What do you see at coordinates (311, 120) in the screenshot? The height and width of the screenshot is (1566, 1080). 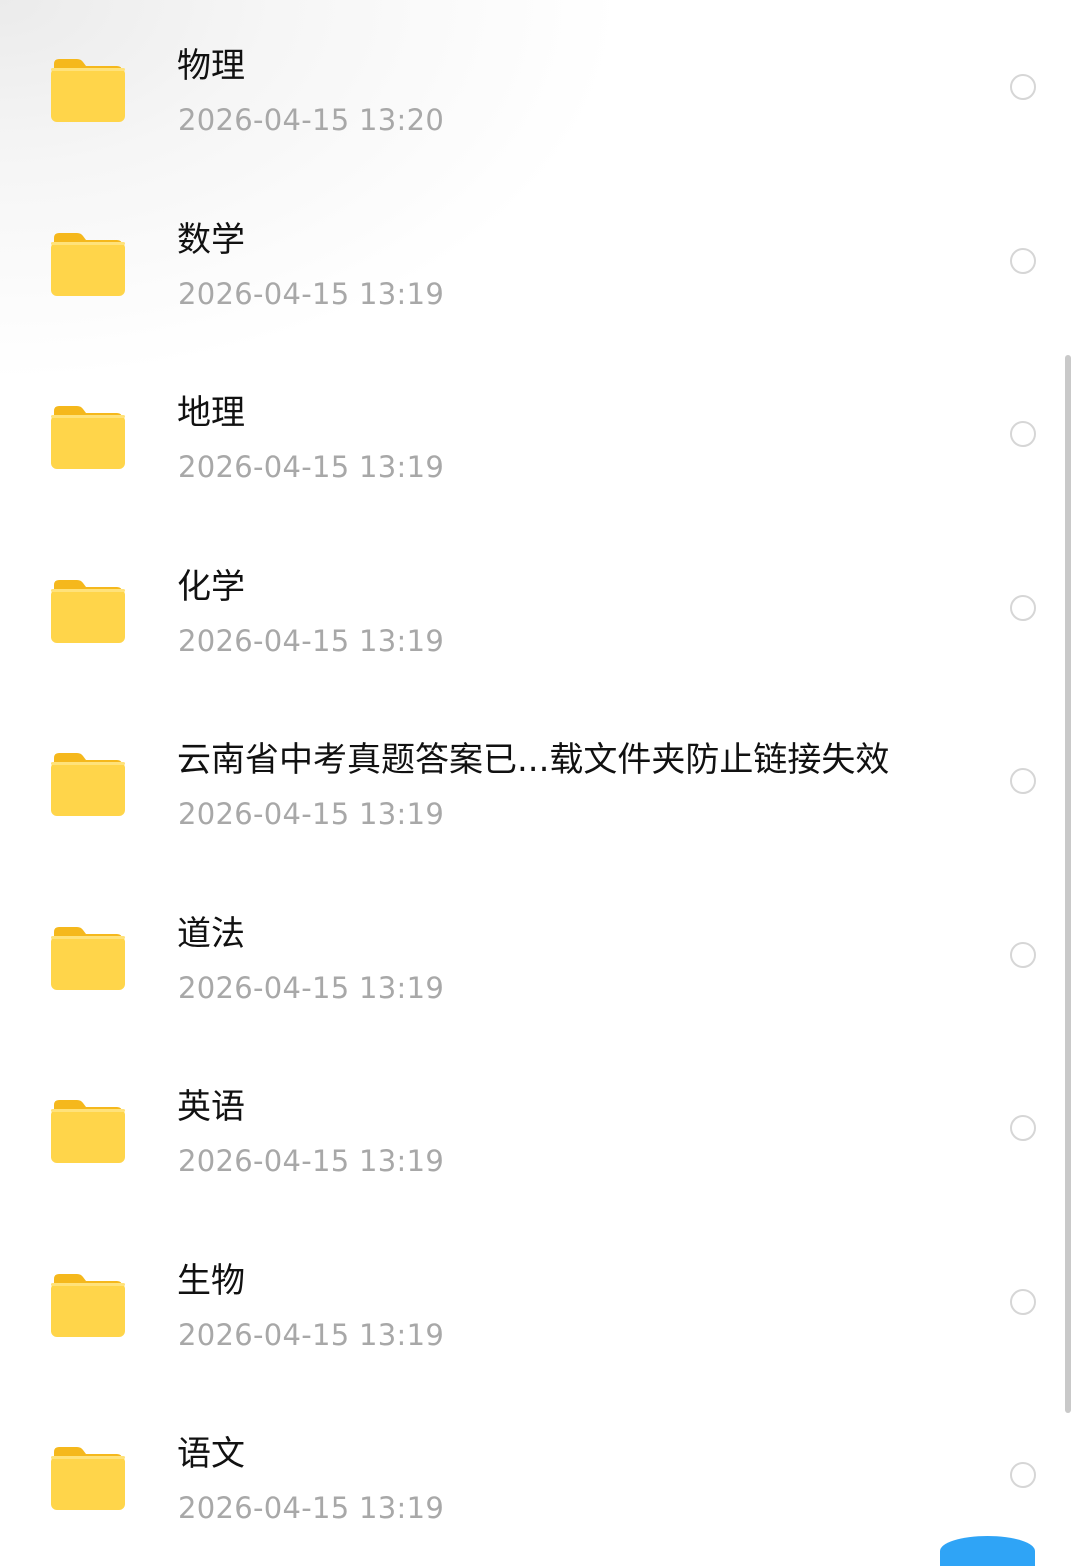 I see `folder-modified-time: 2026-04-15 13:20` at bounding box center [311, 120].